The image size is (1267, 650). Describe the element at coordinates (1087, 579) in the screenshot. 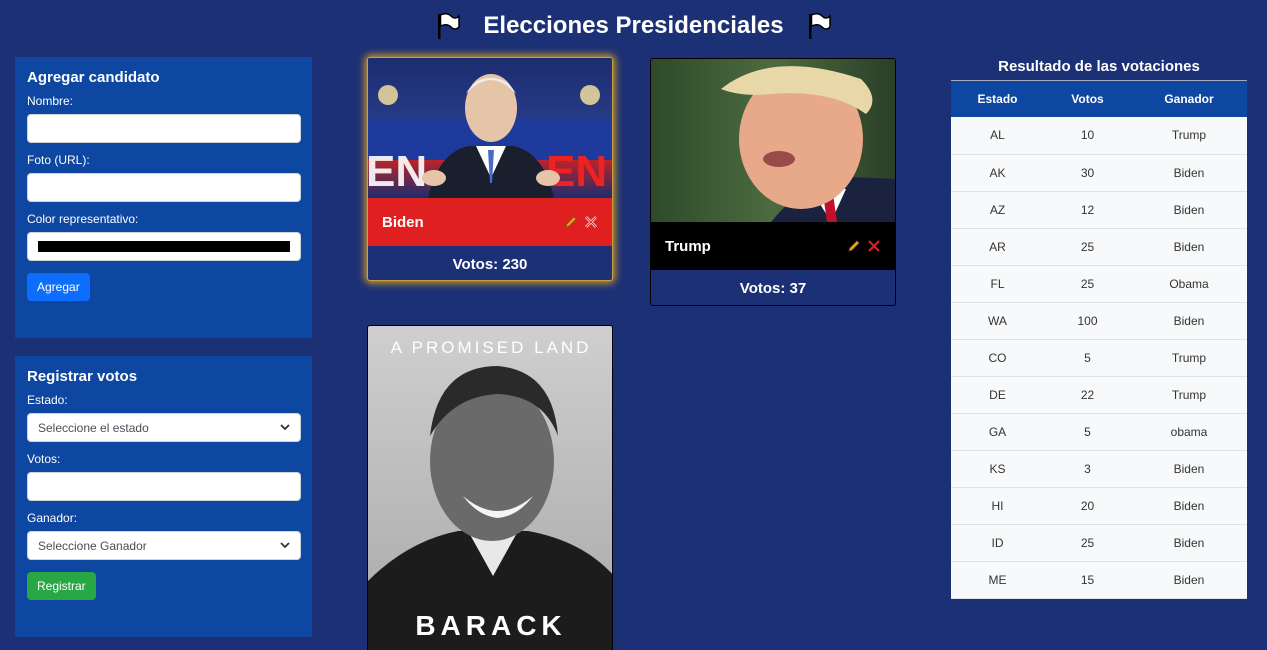

I see `cell-votes: 15` at that location.